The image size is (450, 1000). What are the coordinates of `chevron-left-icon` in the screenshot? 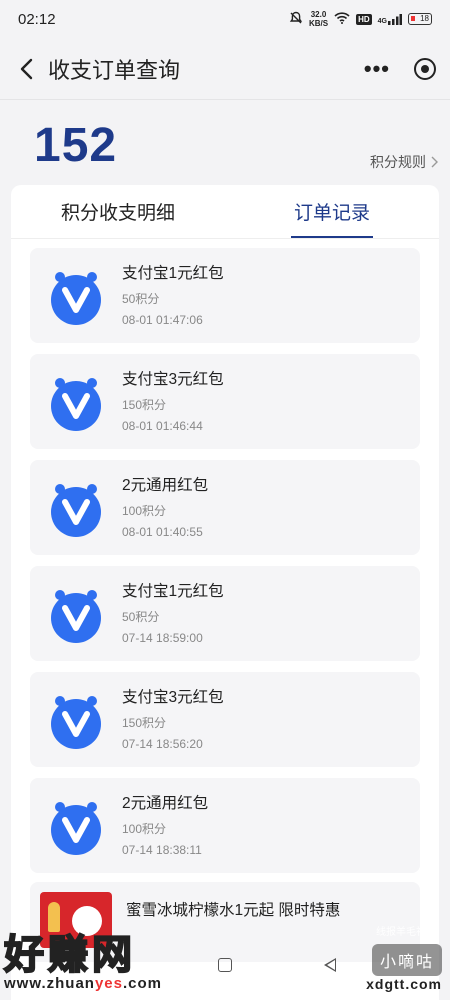 It's located at (26, 68).